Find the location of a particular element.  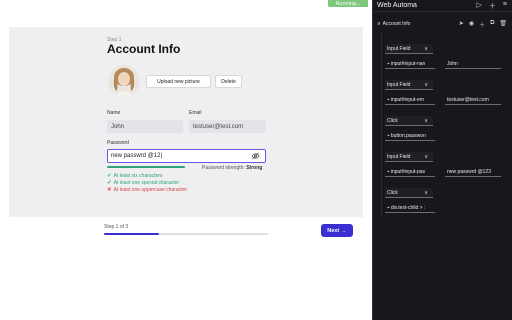

value-input: John is located at coordinates (473, 64).